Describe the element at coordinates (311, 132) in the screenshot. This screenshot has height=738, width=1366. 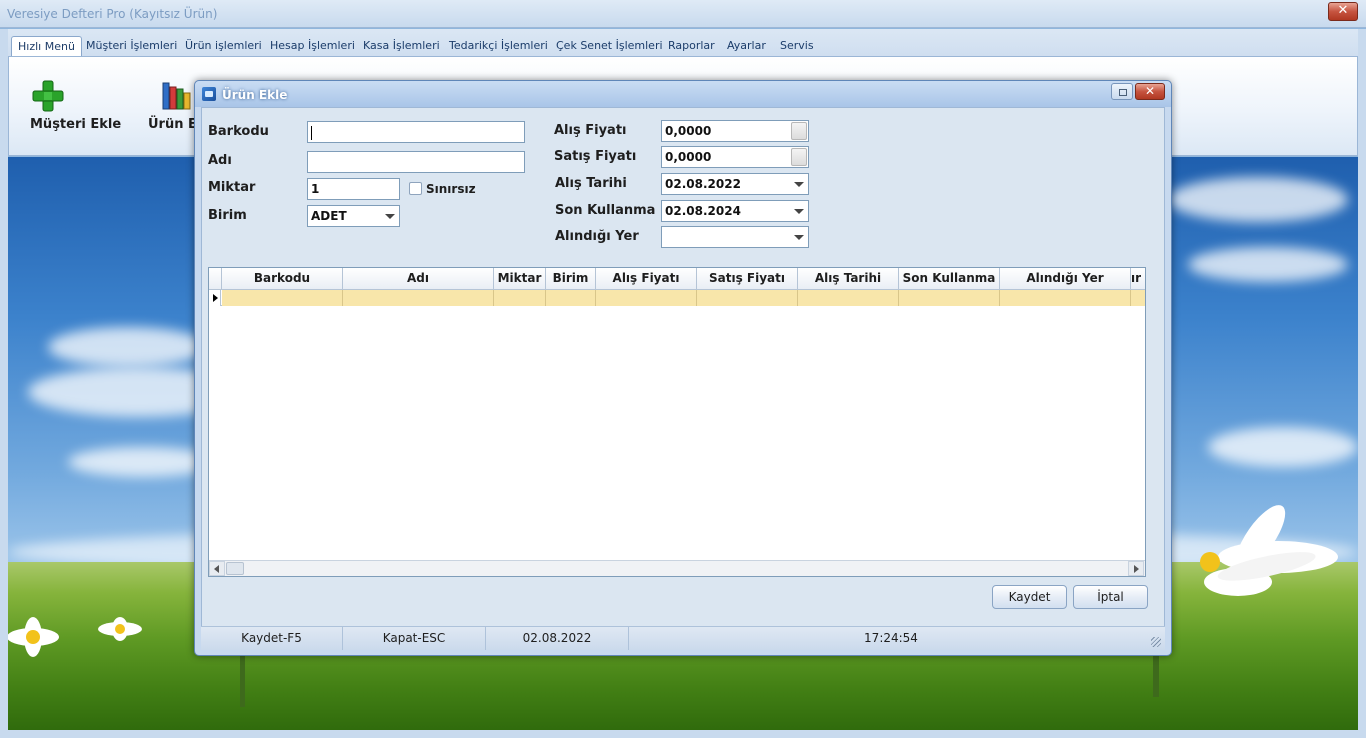
I see `text-caret` at that location.